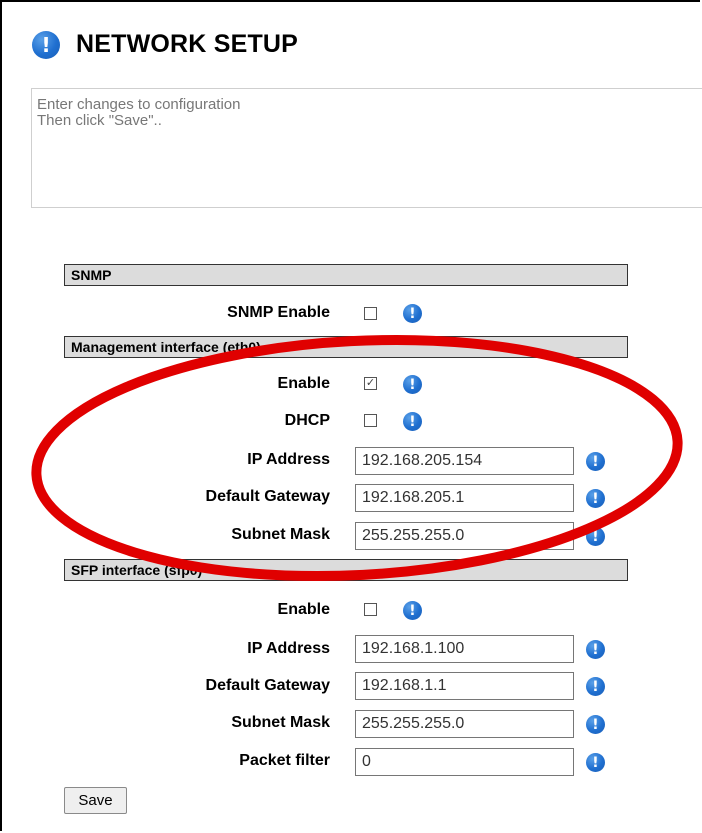 The height and width of the screenshot is (833, 702). What do you see at coordinates (346, 570) in the screenshot?
I see `section-header-sfp: SFP interface (sfp0)` at bounding box center [346, 570].